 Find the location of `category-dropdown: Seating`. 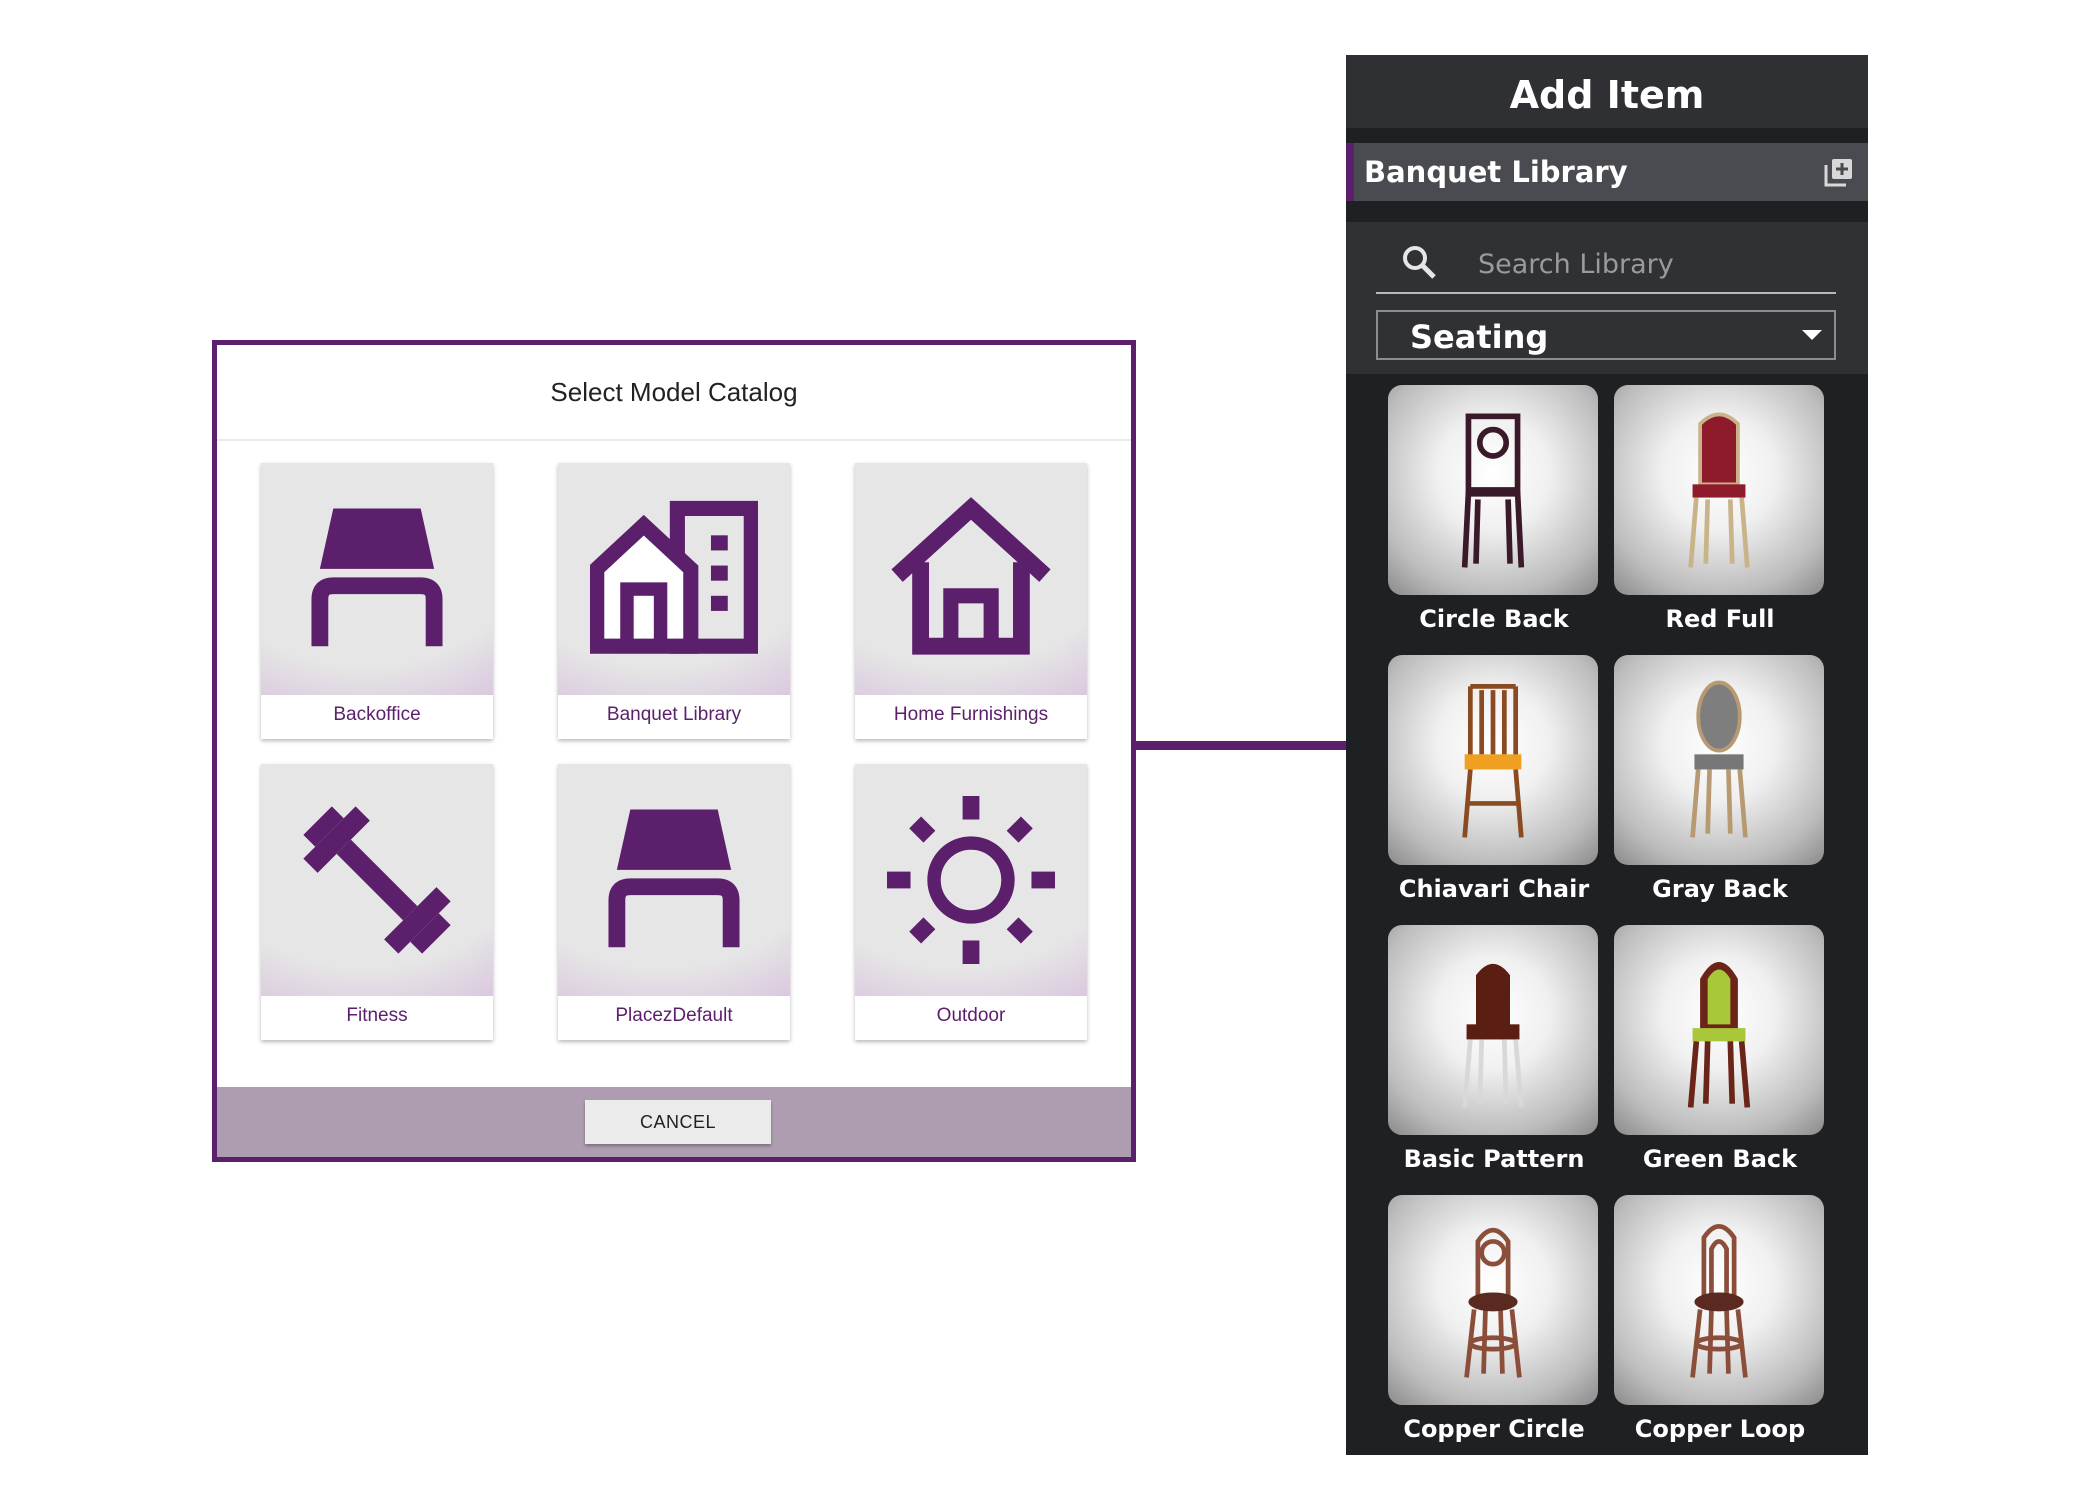

category-dropdown: Seating is located at coordinates (1606, 335).